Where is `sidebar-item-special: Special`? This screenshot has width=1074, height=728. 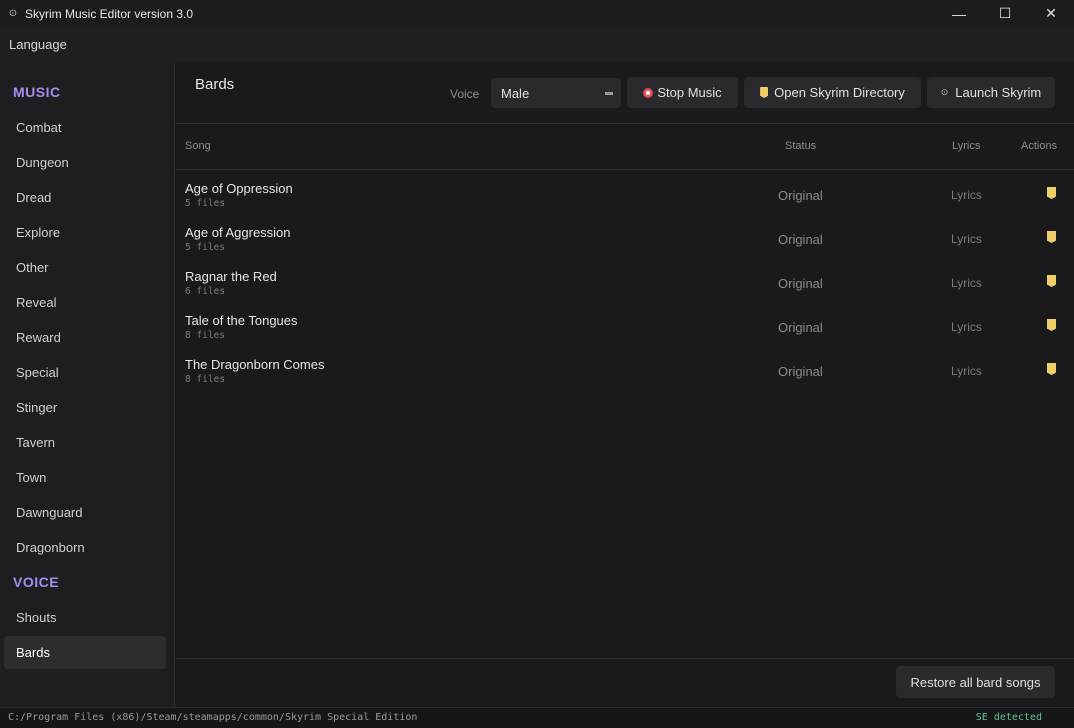 sidebar-item-special: Special is located at coordinates (85, 372).